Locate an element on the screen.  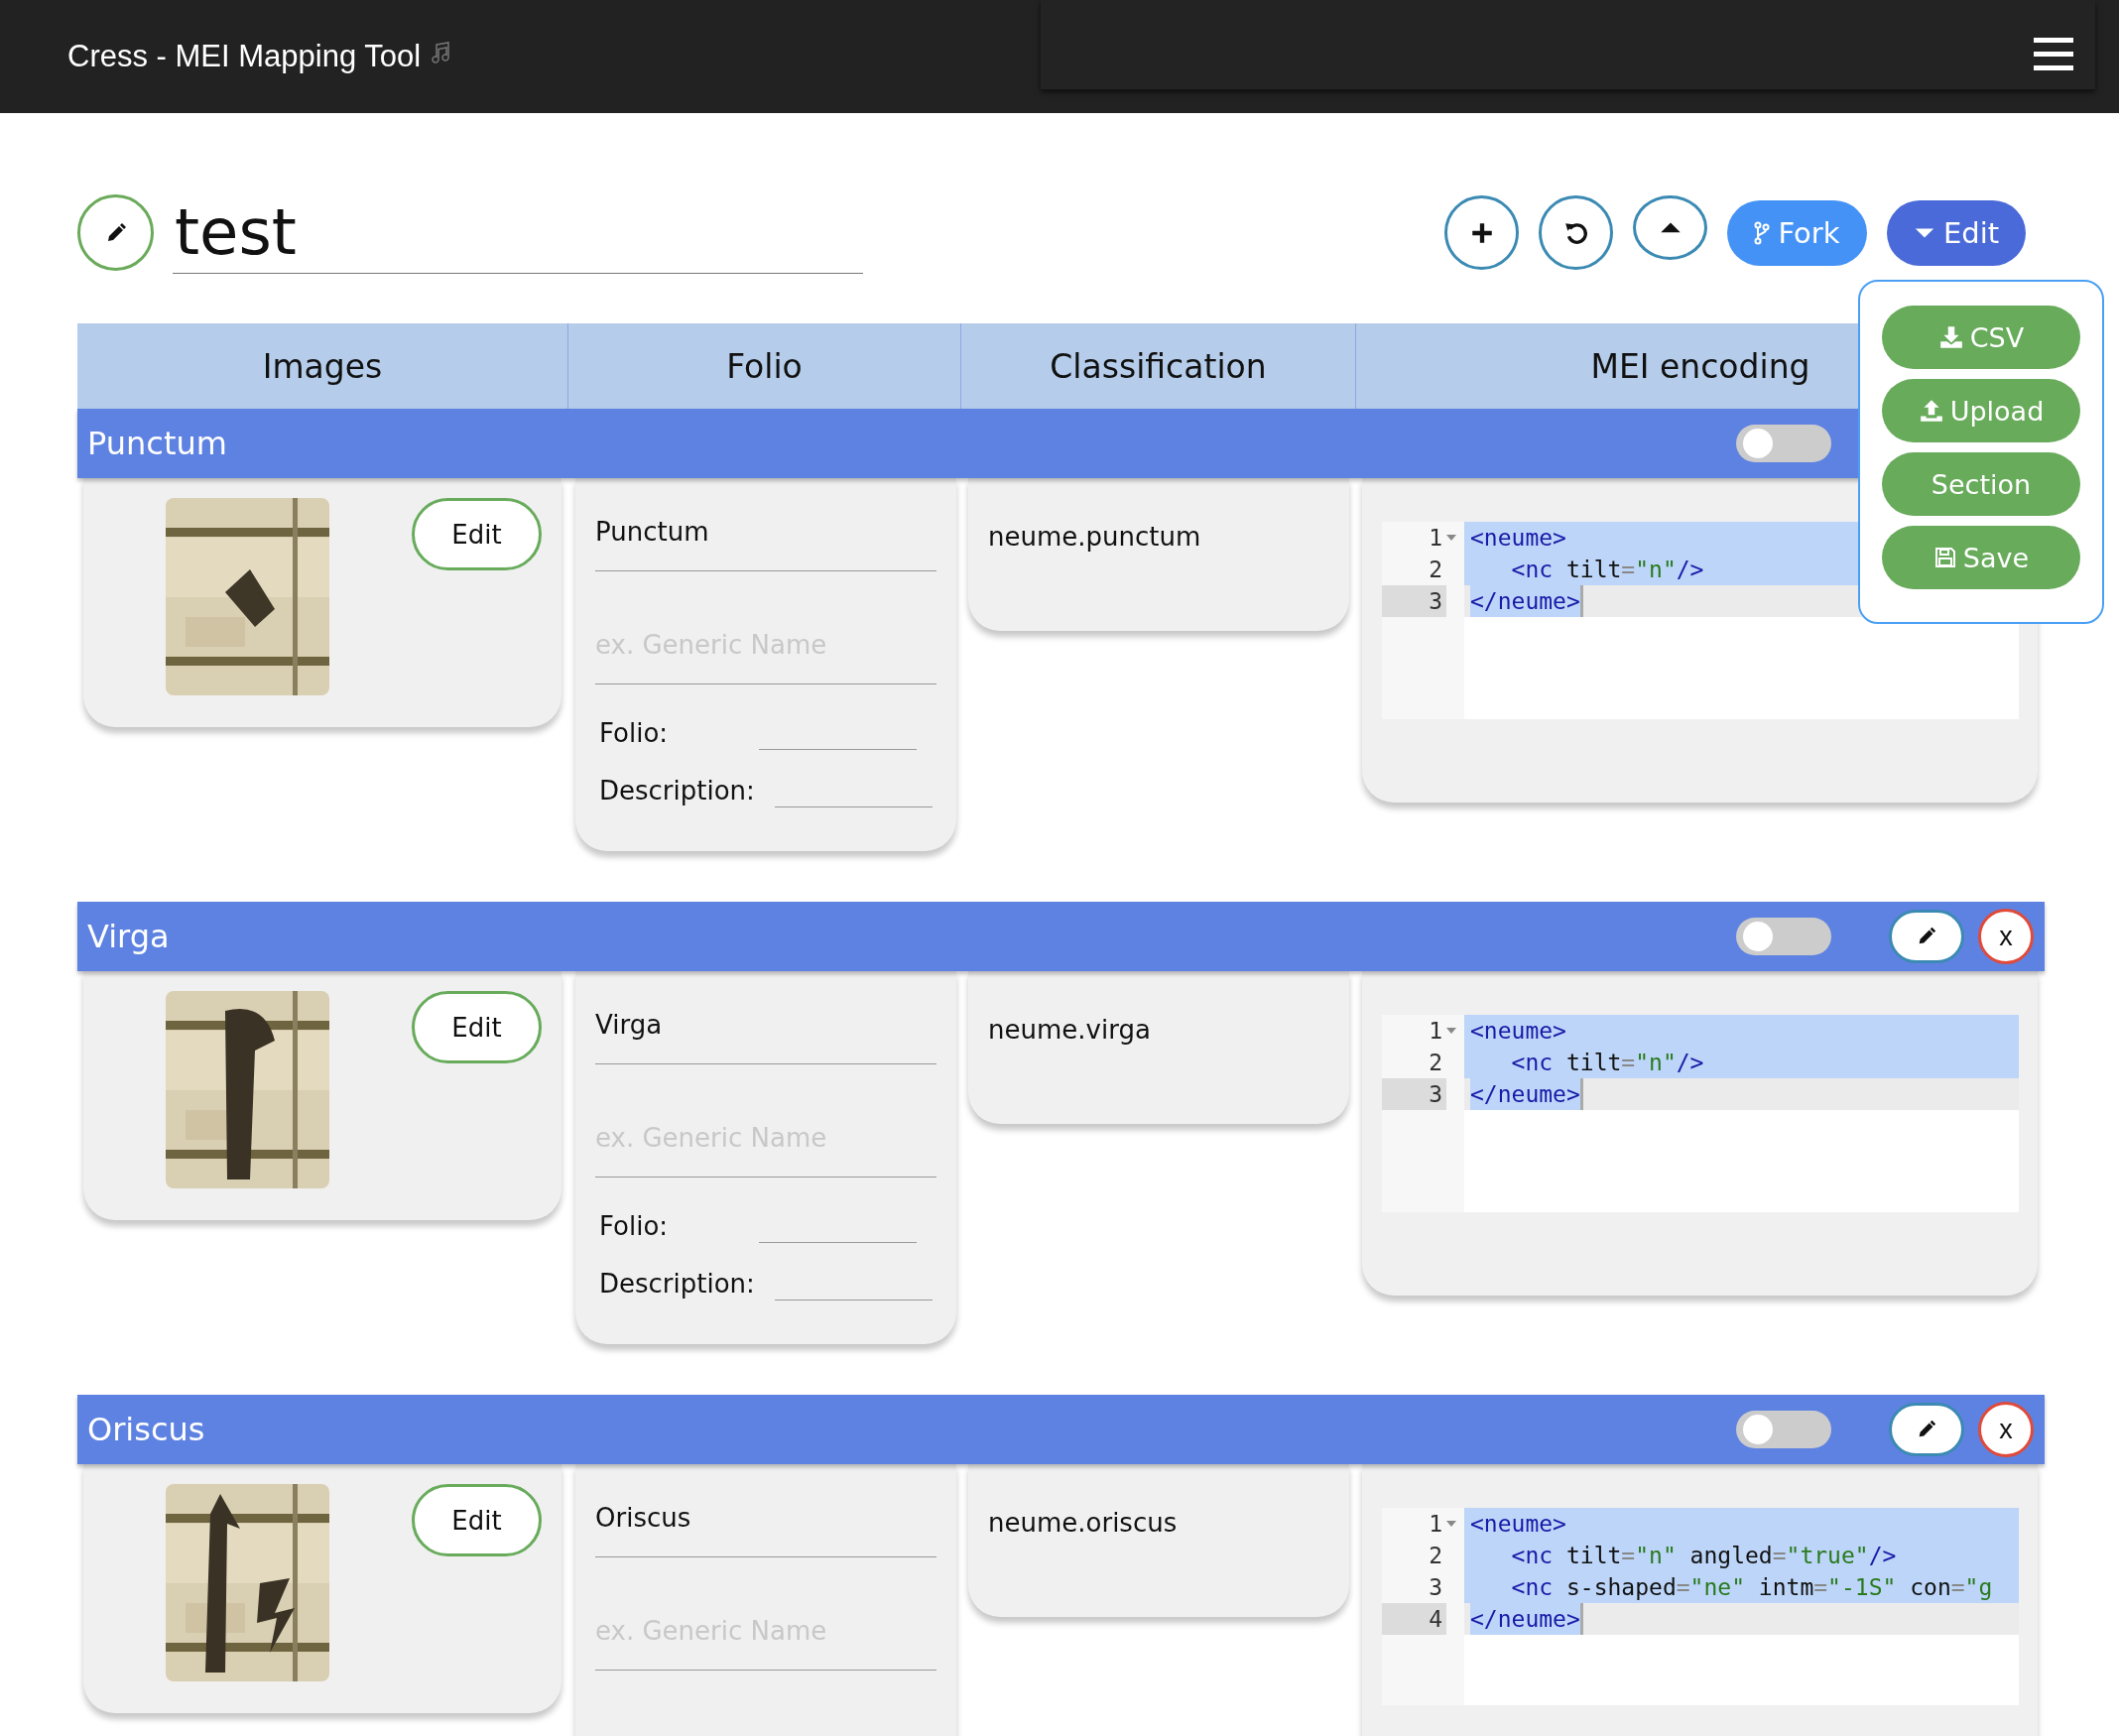
name-field: Punctum is located at coordinates (765, 536).